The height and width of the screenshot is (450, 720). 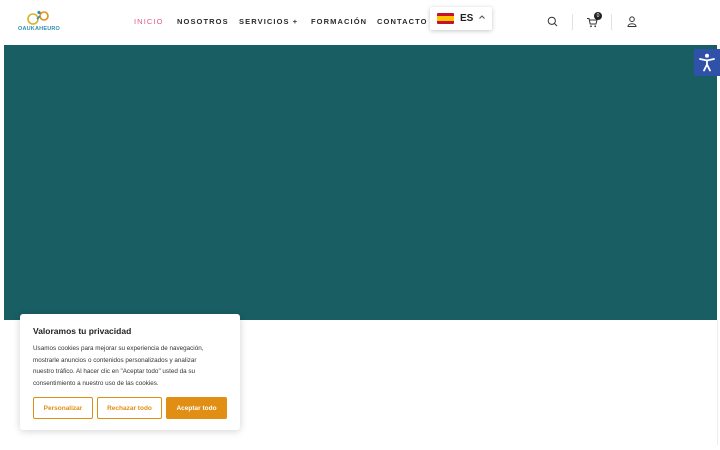 What do you see at coordinates (717, 382) in the screenshot?
I see `page-edge-line` at bounding box center [717, 382].